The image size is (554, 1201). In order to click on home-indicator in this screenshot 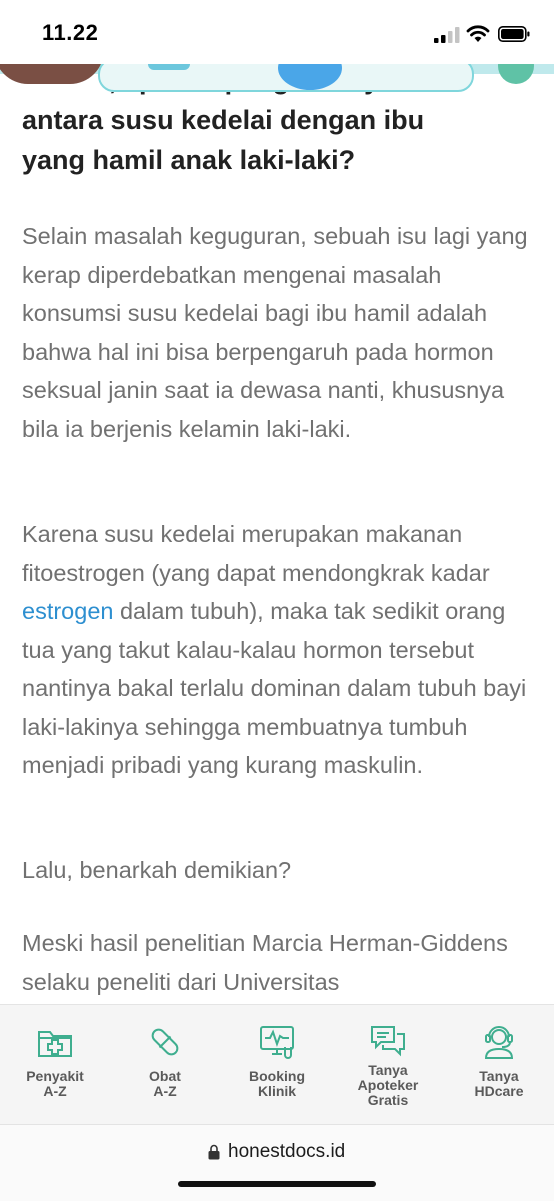, I will do `click(277, 1184)`.